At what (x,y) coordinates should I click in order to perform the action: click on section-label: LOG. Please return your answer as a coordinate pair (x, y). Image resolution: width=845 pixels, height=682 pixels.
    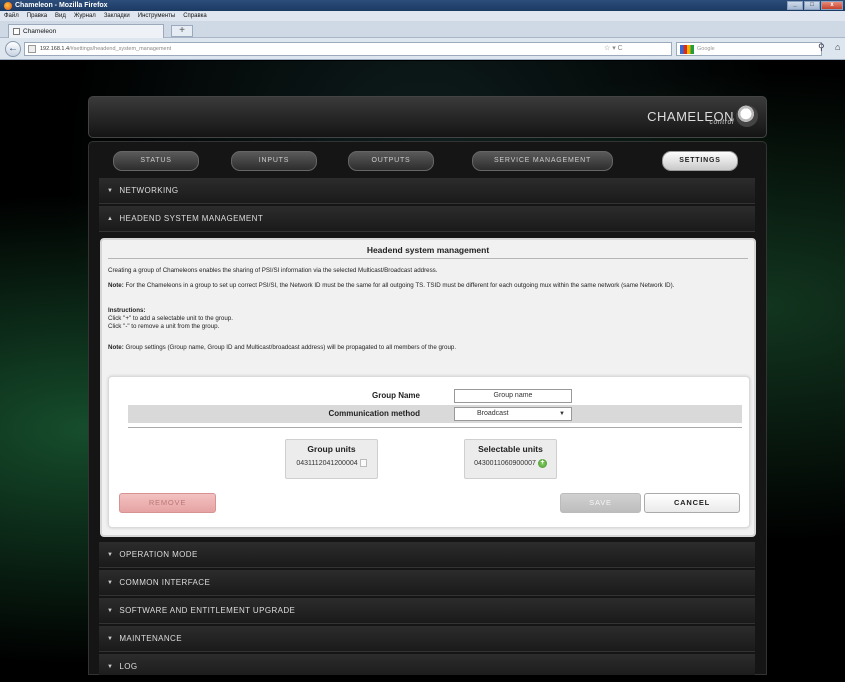
    Looking at the image, I should click on (128, 666).